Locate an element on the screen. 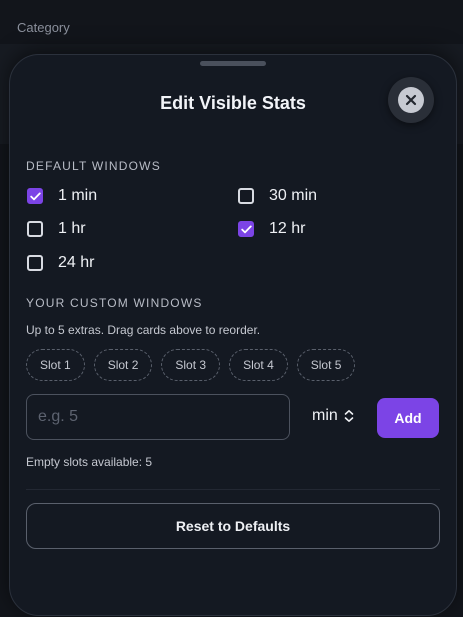  option-label: 12 hr is located at coordinates (287, 228).